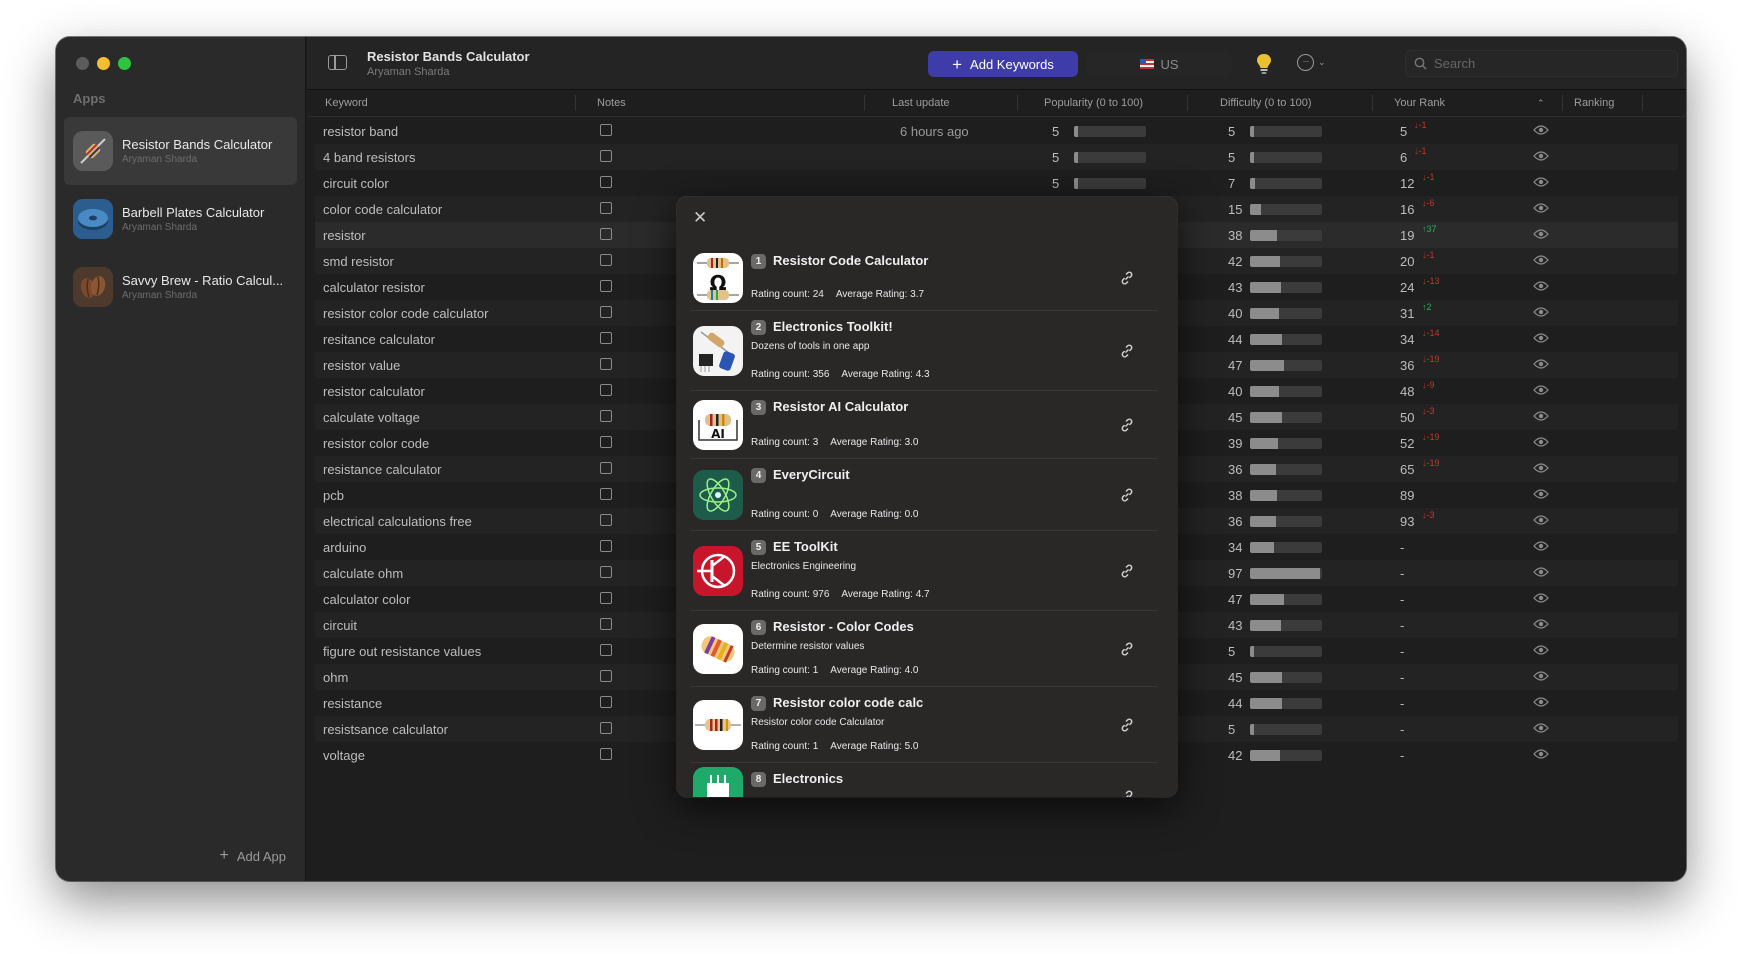 The width and height of the screenshot is (1740, 954). I want to click on search-input, so click(1544, 63).